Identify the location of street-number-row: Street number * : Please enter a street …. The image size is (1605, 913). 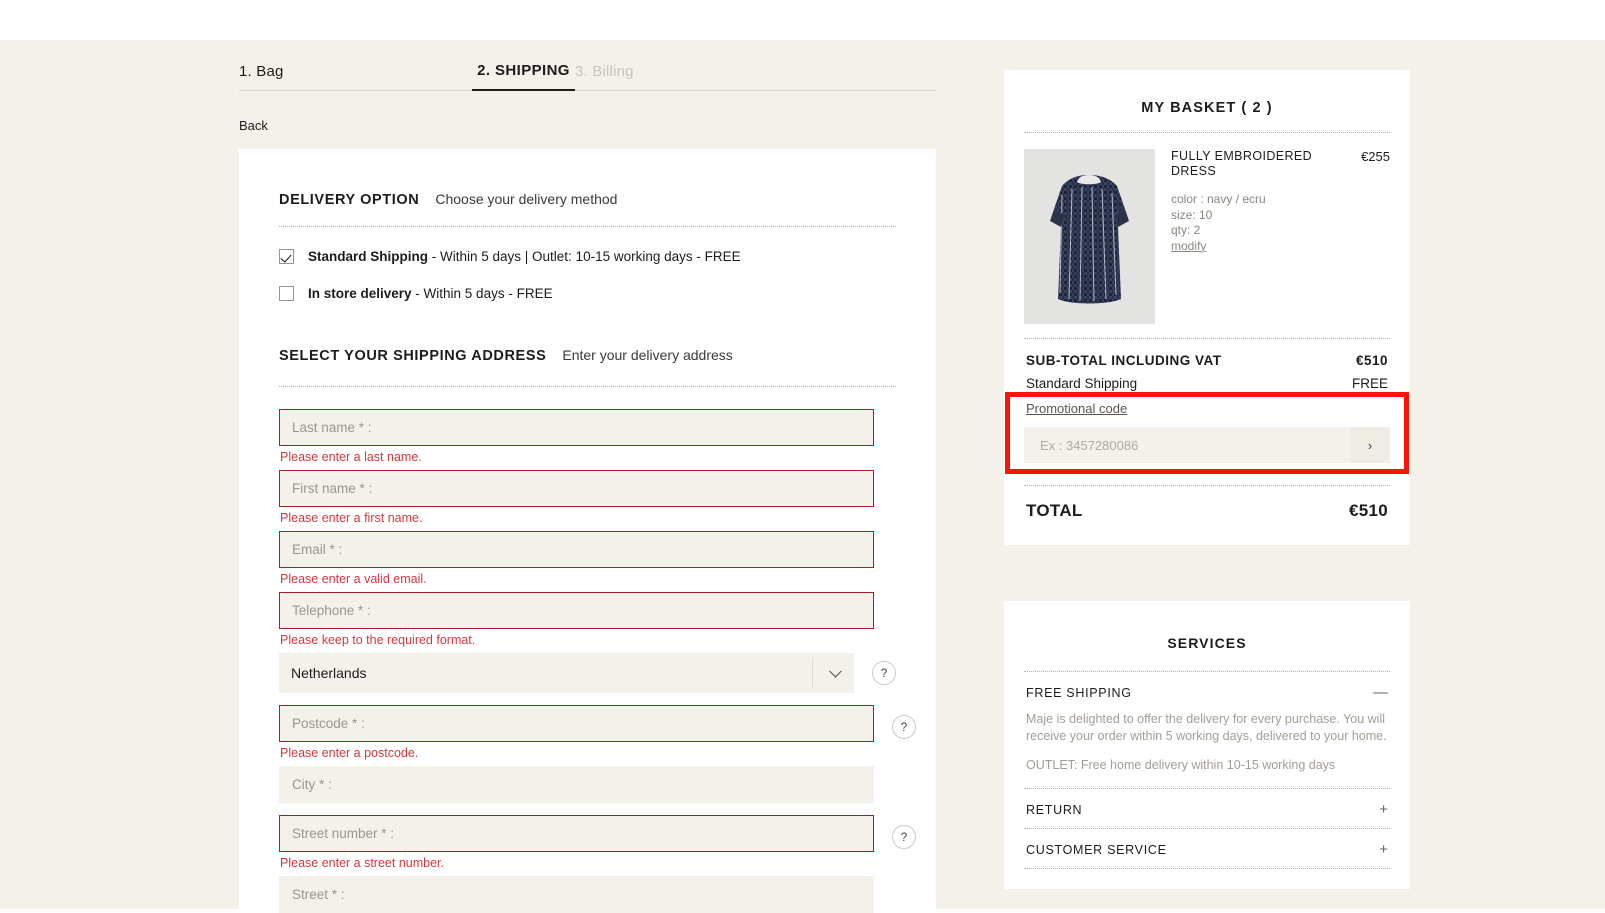
(597, 845).